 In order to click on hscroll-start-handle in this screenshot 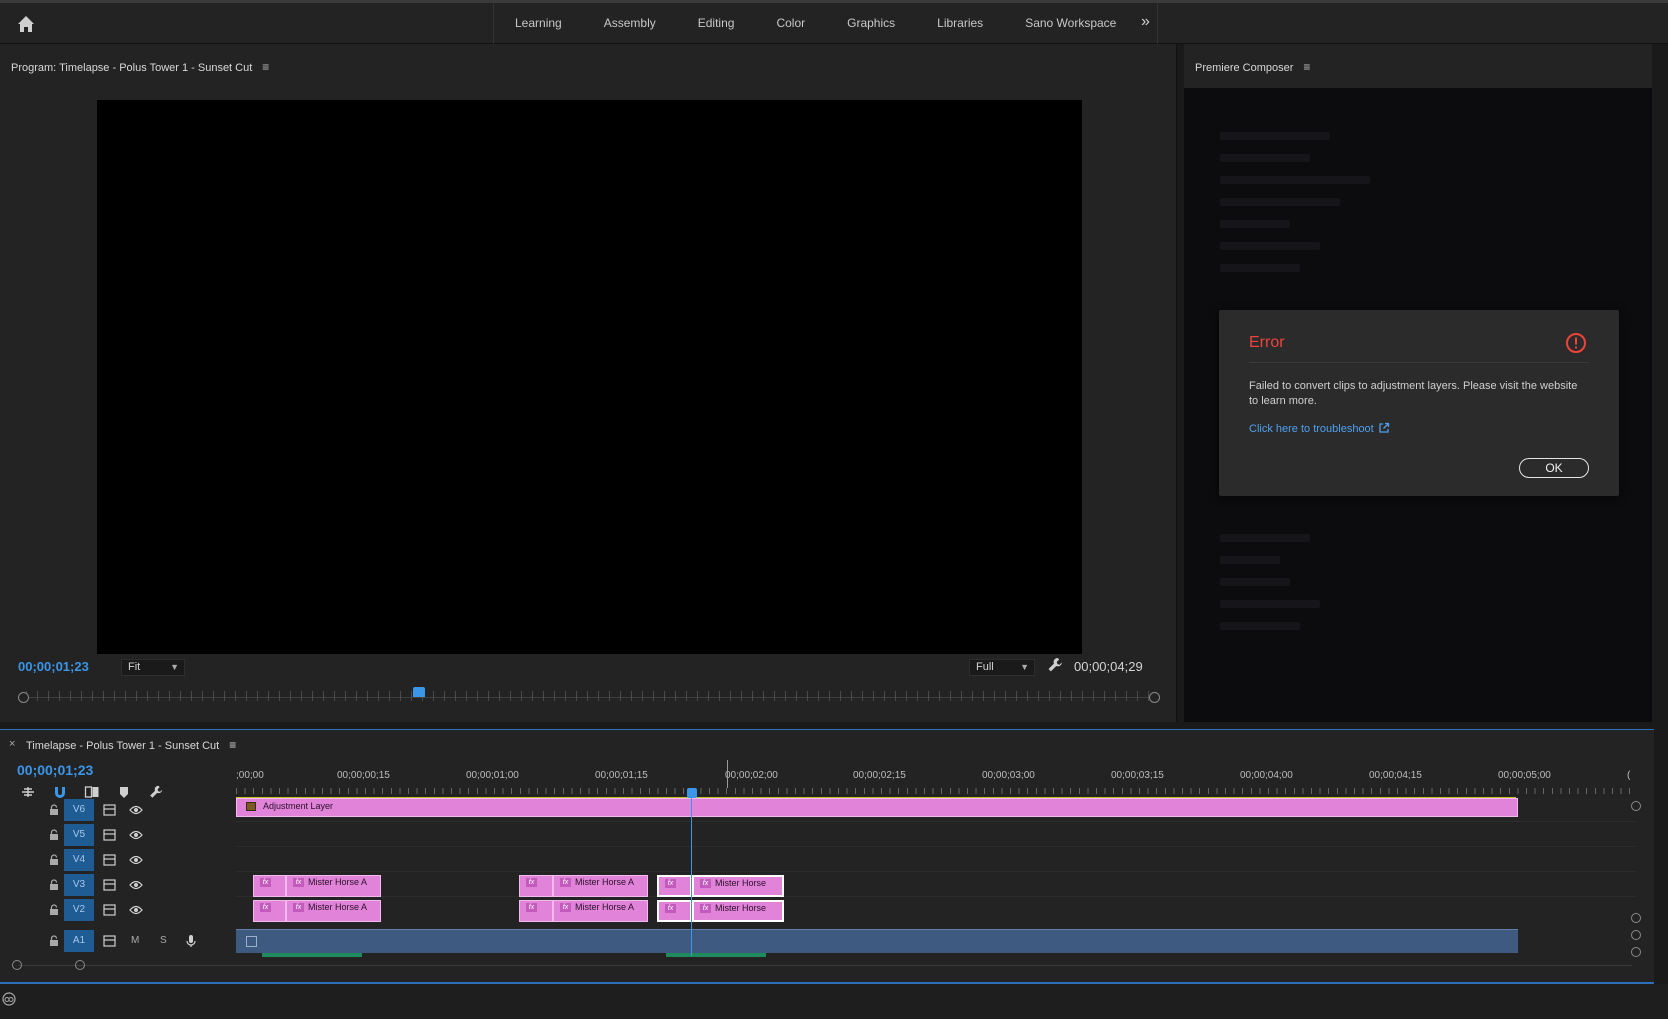, I will do `click(17, 965)`.